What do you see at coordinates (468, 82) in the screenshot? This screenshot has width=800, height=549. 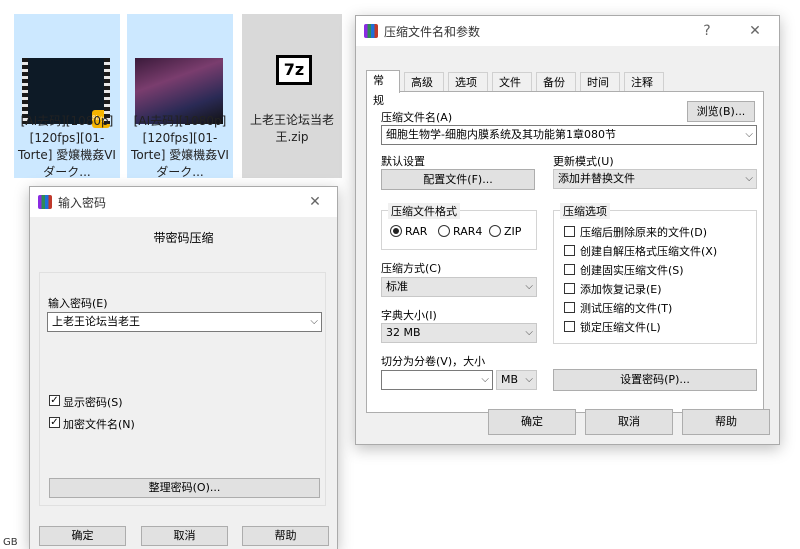 I see `tab-options: 选项` at bounding box center [468, 82].